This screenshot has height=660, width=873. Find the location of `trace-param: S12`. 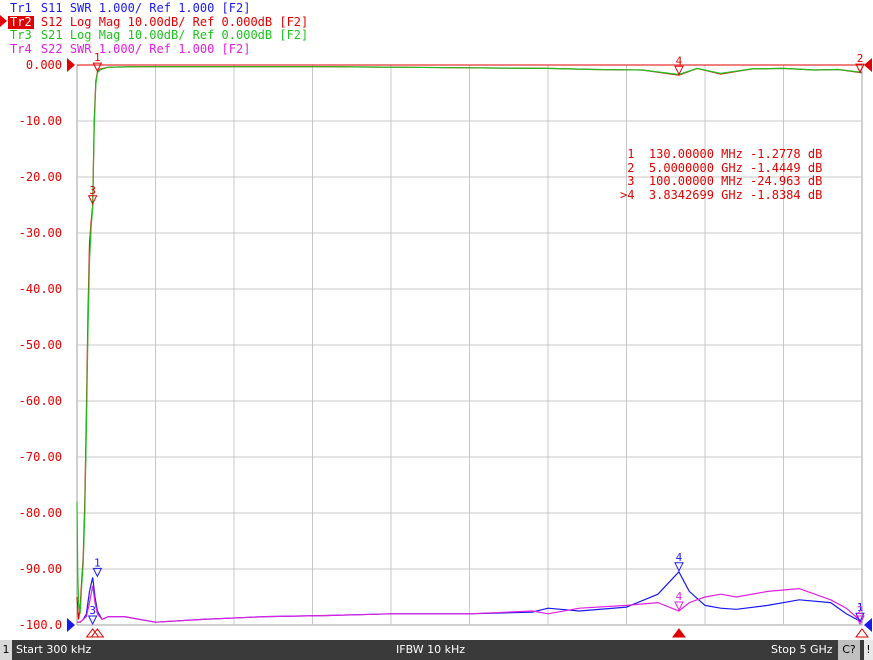

trace-param: S12 is located at coordinates (48, 21).